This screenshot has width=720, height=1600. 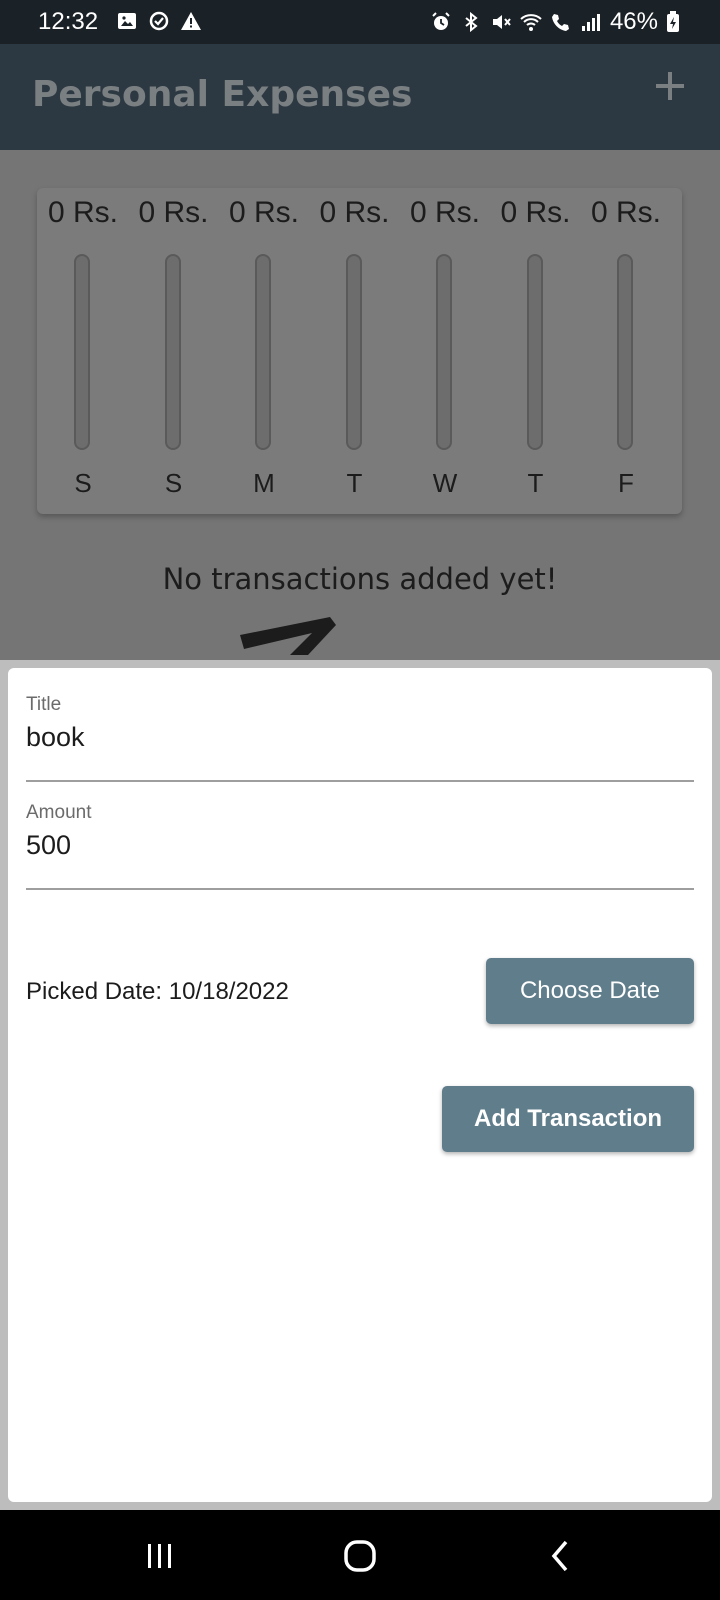 I want to click on chart-day-label: W, so click(x=445, y=483).